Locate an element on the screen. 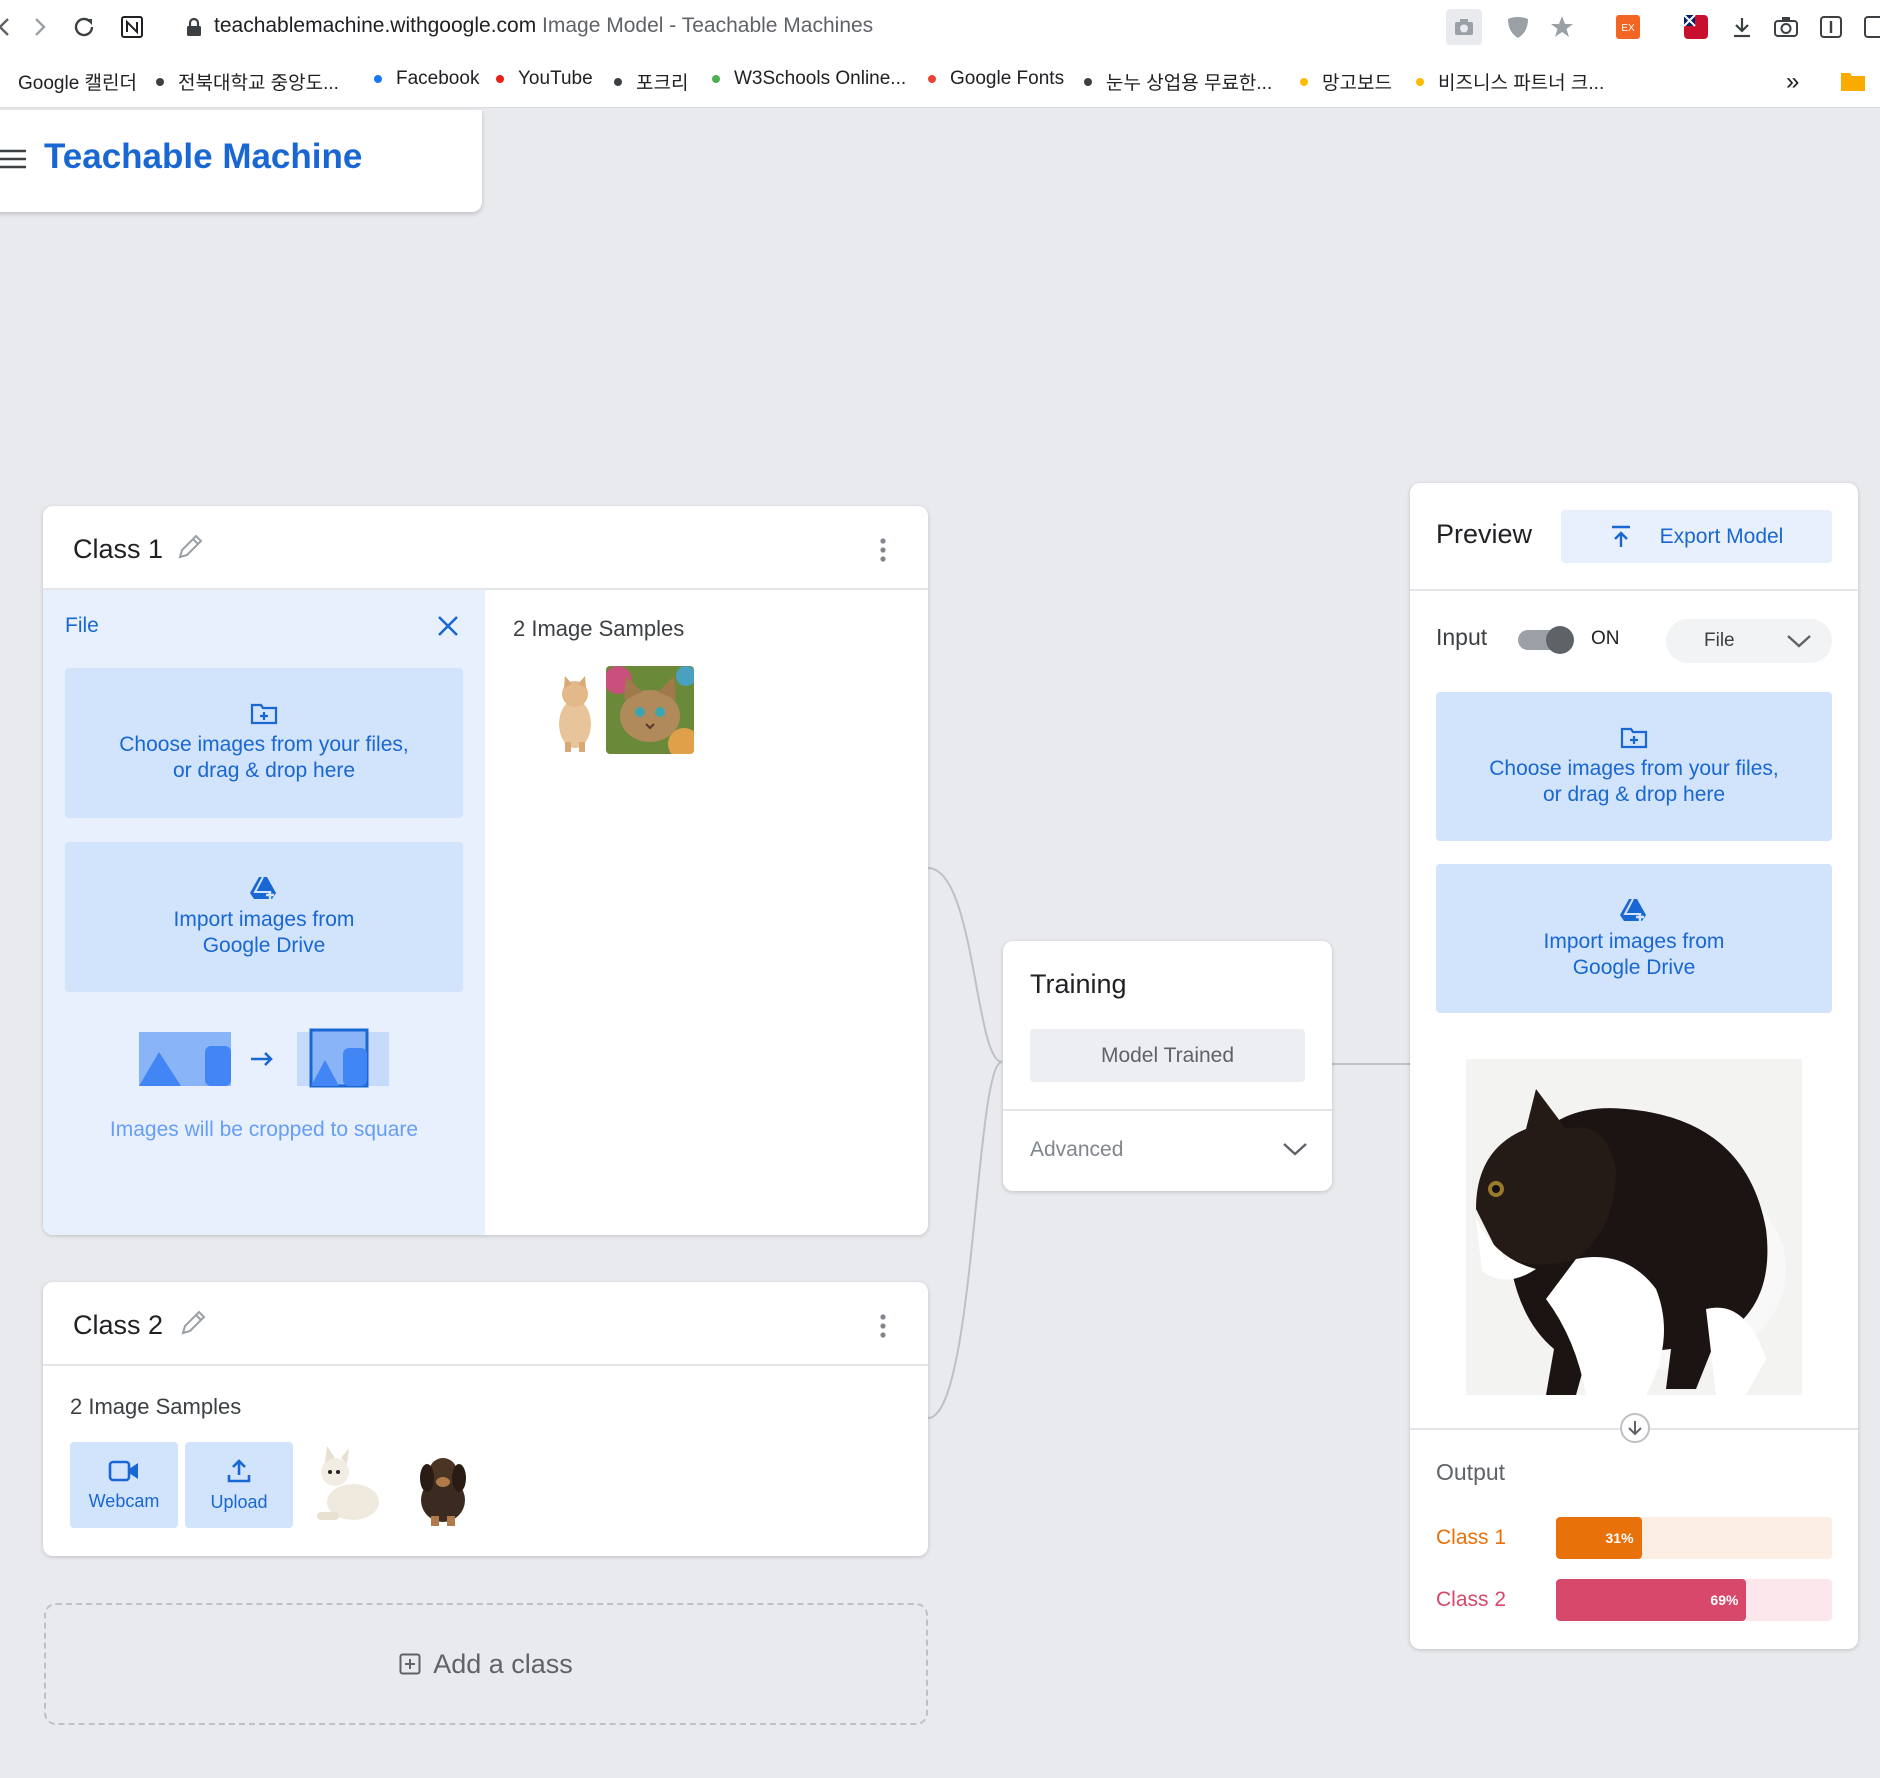 The image size is (1880, 1778). output-title: Output is located at coordinates (1471, 1472).